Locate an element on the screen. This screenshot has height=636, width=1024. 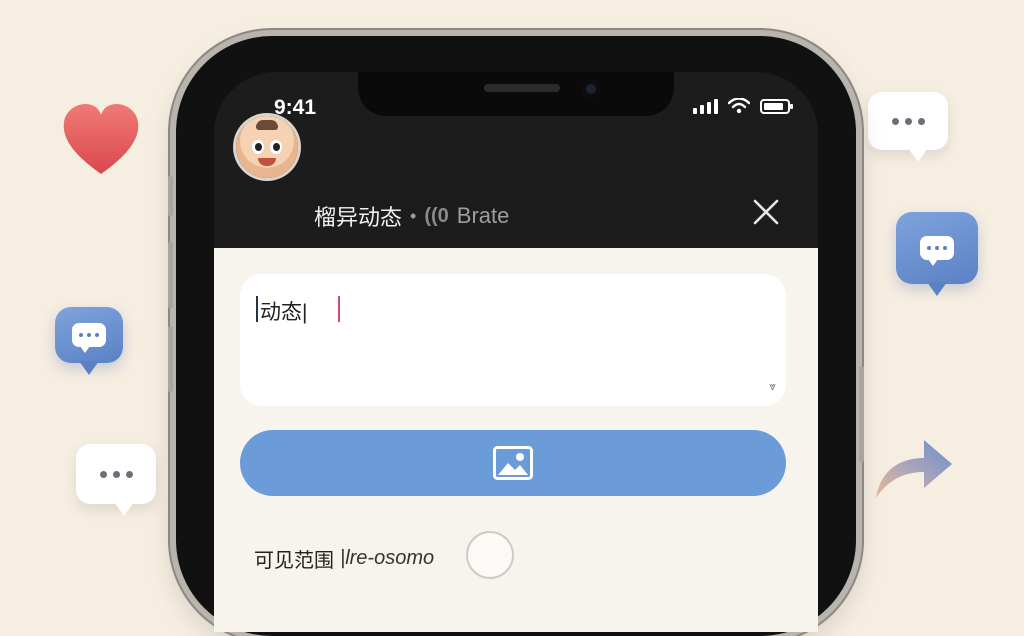
post-text-input: 动态| ⩔ is located at coordinates (513, 340).